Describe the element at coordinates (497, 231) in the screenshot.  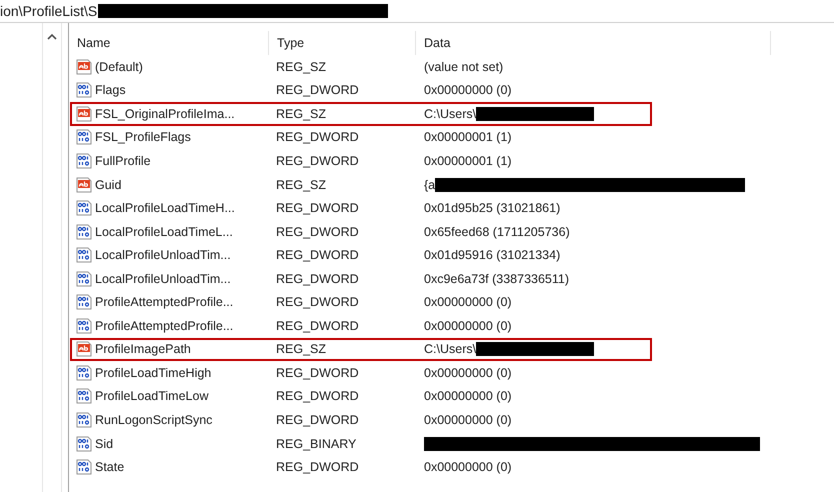
I see `value-data: 0x65feed68 (1711205736)` at that location.